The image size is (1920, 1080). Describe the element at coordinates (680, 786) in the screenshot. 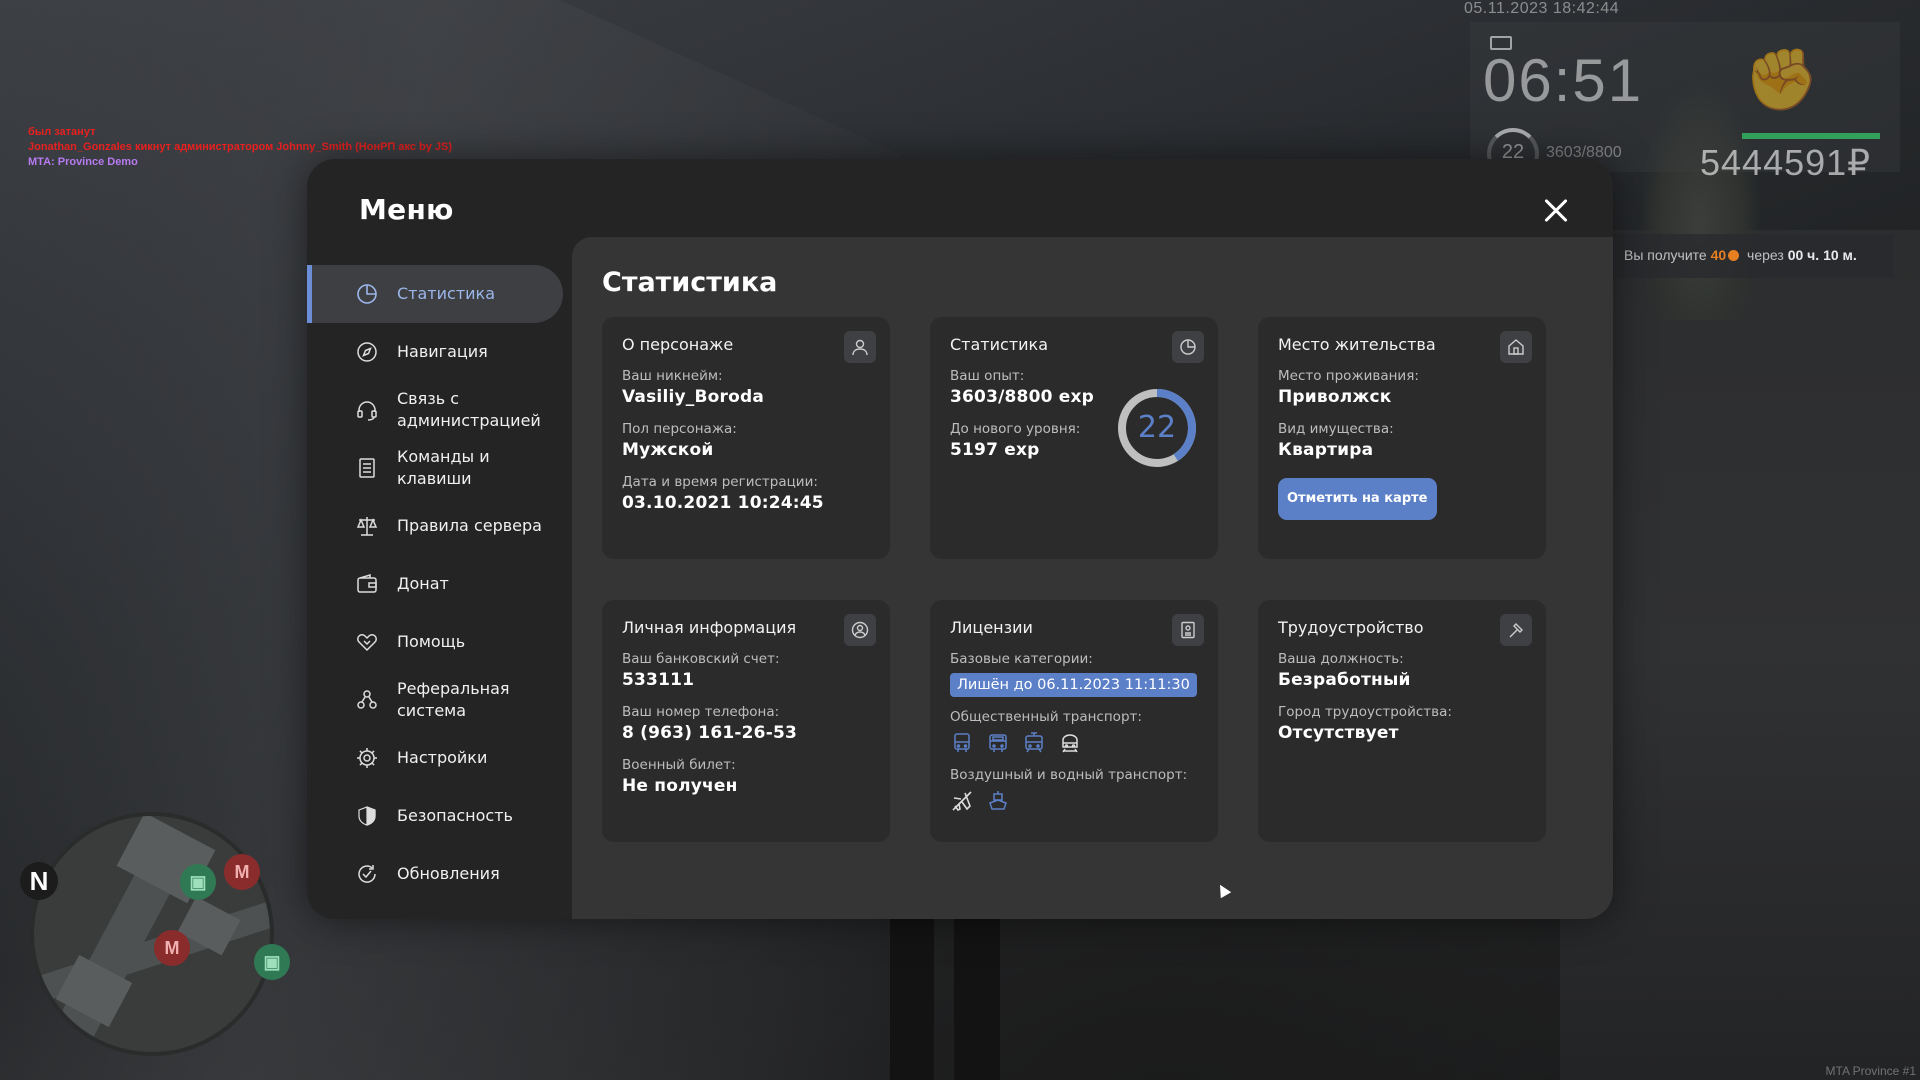

I see `military-id-value: Не получен` at that location.